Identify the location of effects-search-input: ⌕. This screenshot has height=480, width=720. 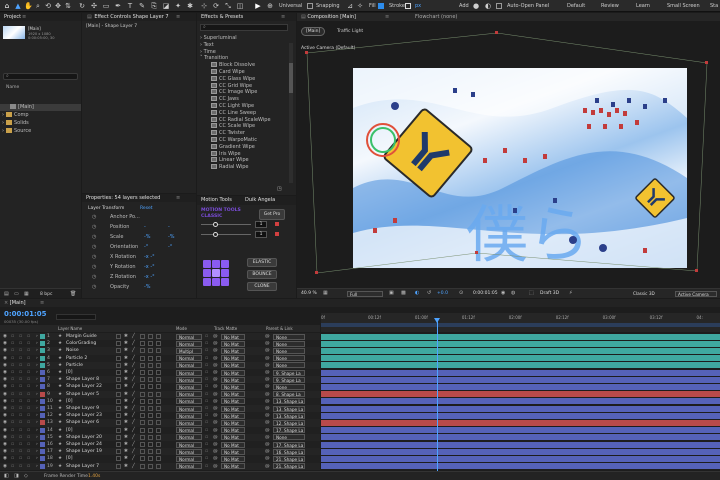
(244, 27).